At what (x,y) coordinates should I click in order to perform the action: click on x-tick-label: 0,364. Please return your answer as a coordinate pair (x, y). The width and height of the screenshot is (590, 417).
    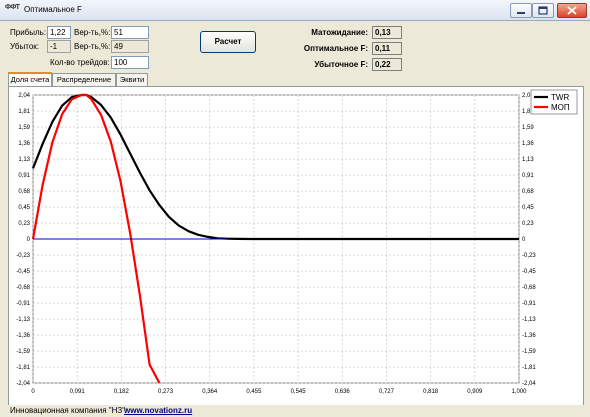
    Looking at the image, I should click on (210, 392).